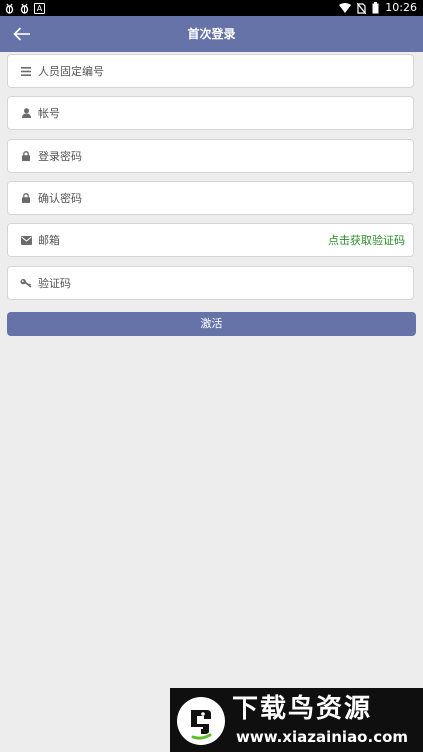 The image size is (423, 752). Describe the element at coordinates (362, 8) in the screenshot. I see `no-sim-icon` at that location.